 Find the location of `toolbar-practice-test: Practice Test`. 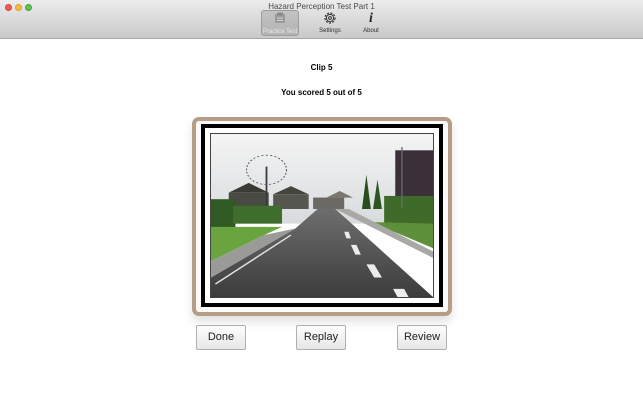

toolbar-practice-test: Practice Test is located at coordinates (280, 23).